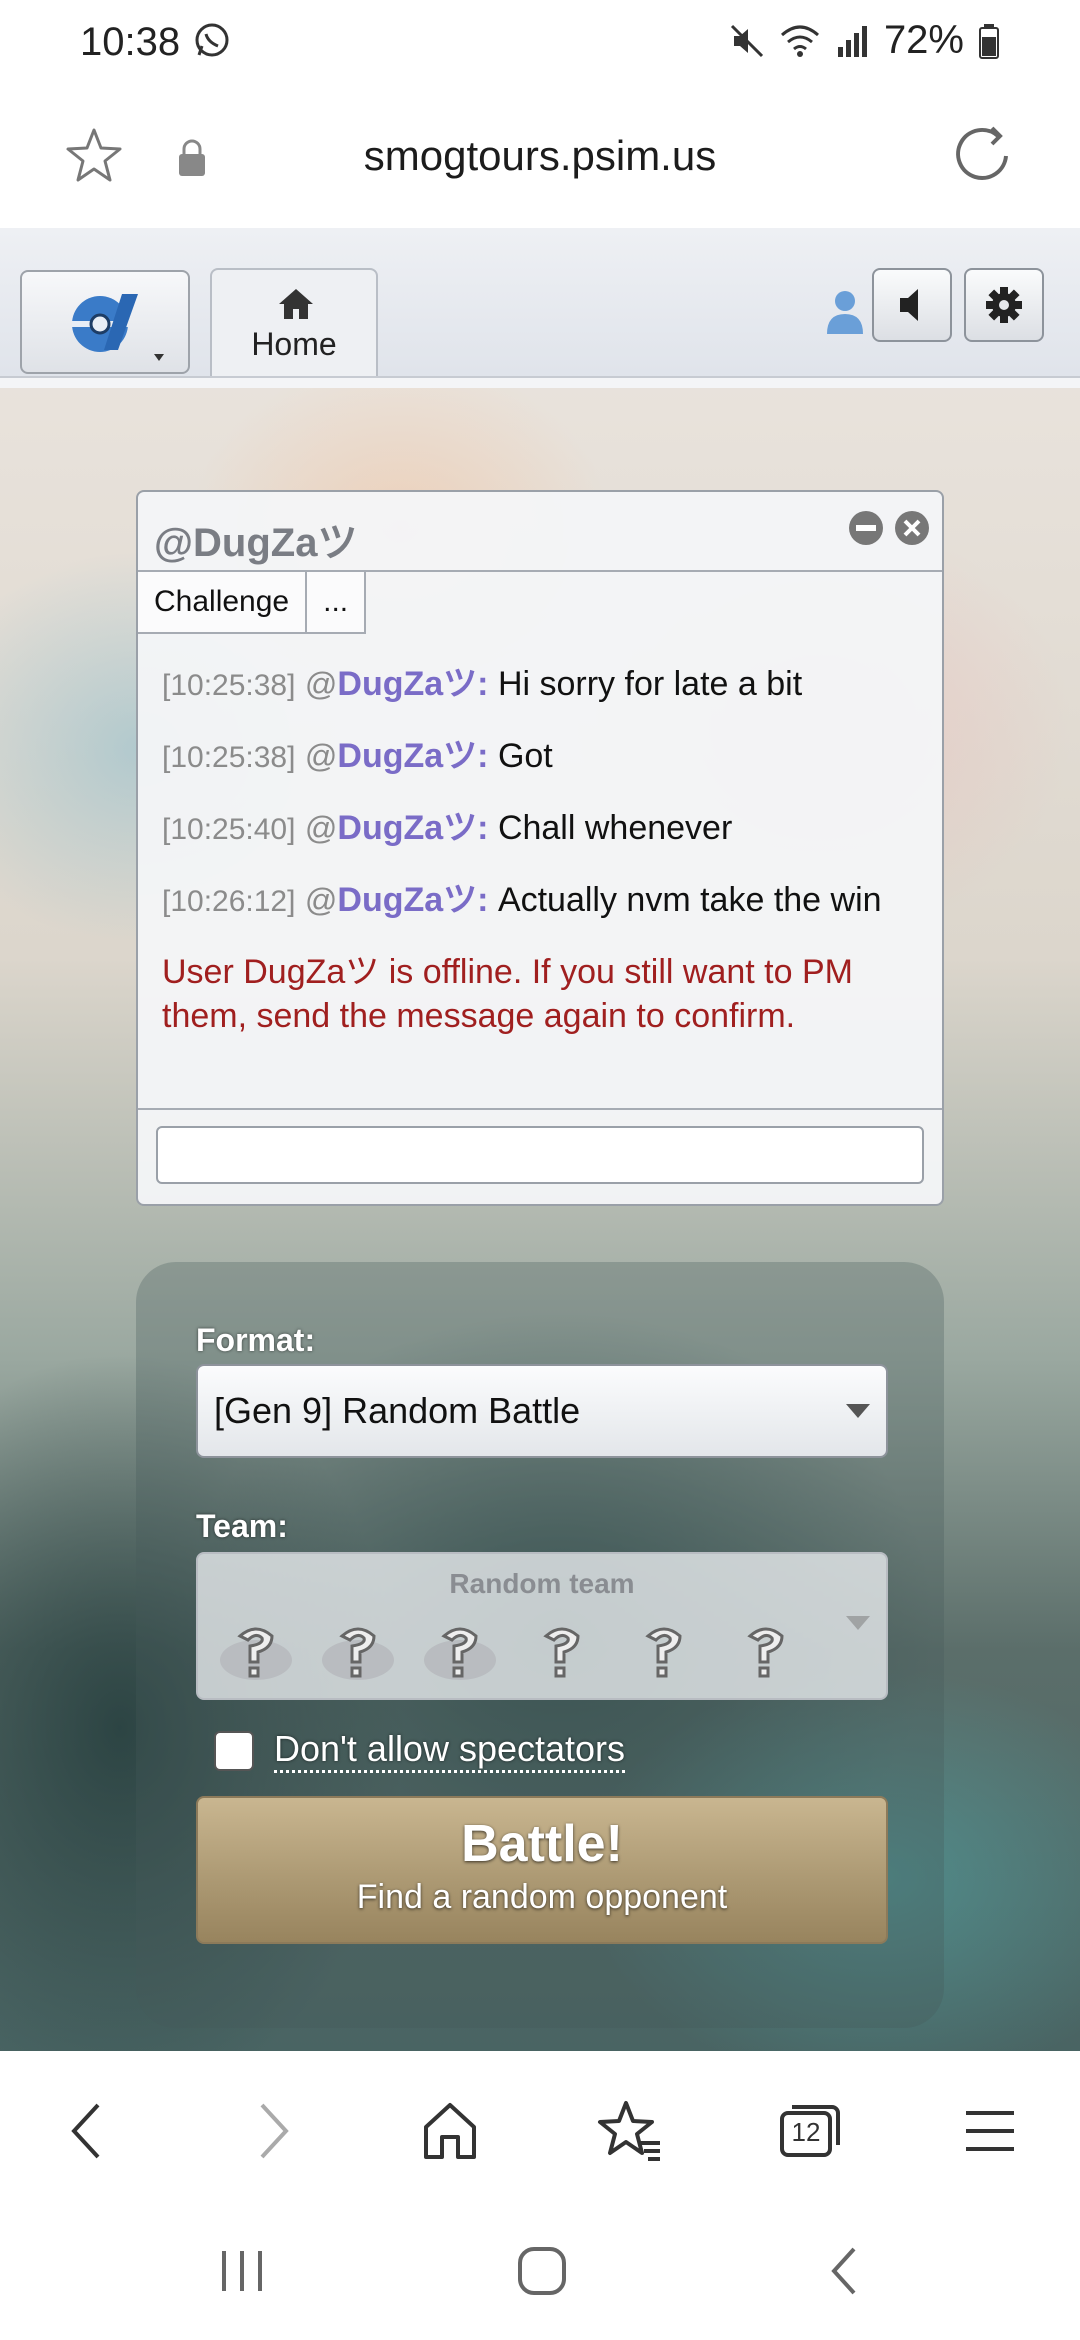 The height and width of the screenshot is (2340, 1080). What do you see at coordinates (130, 42) in the screenshot?
I see `status-time: 10:38` at bounding box center [130, 42].